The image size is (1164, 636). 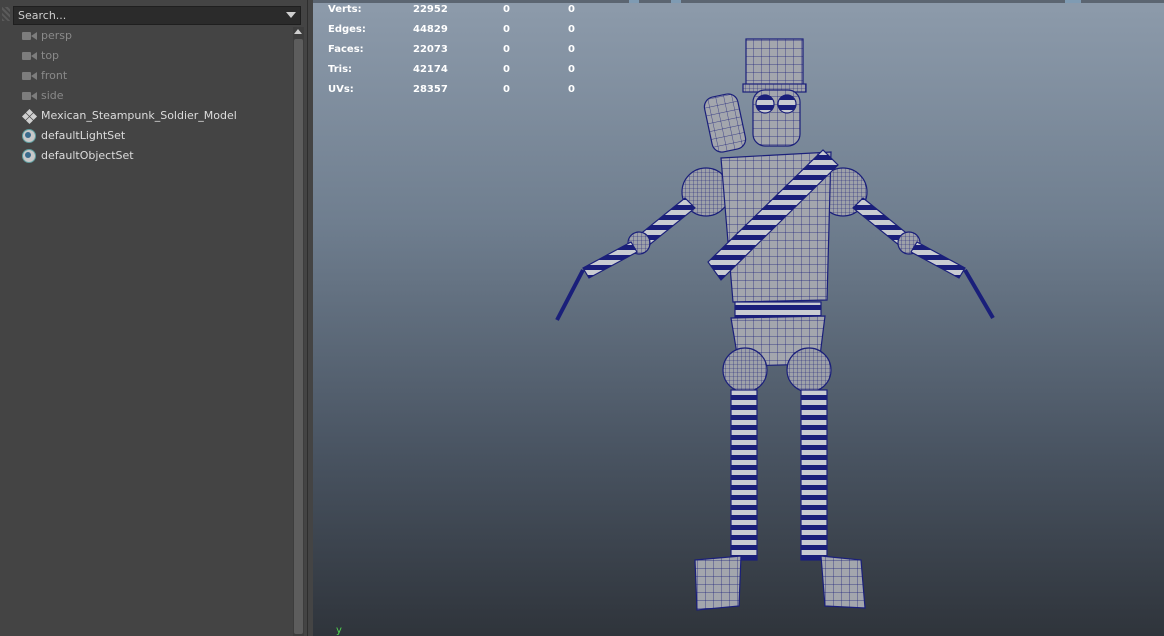 What do you see at coordinates (298, 31) in the screenshot?
I see `scroll-up-arrow-icon` at bounding box center [298, 31].